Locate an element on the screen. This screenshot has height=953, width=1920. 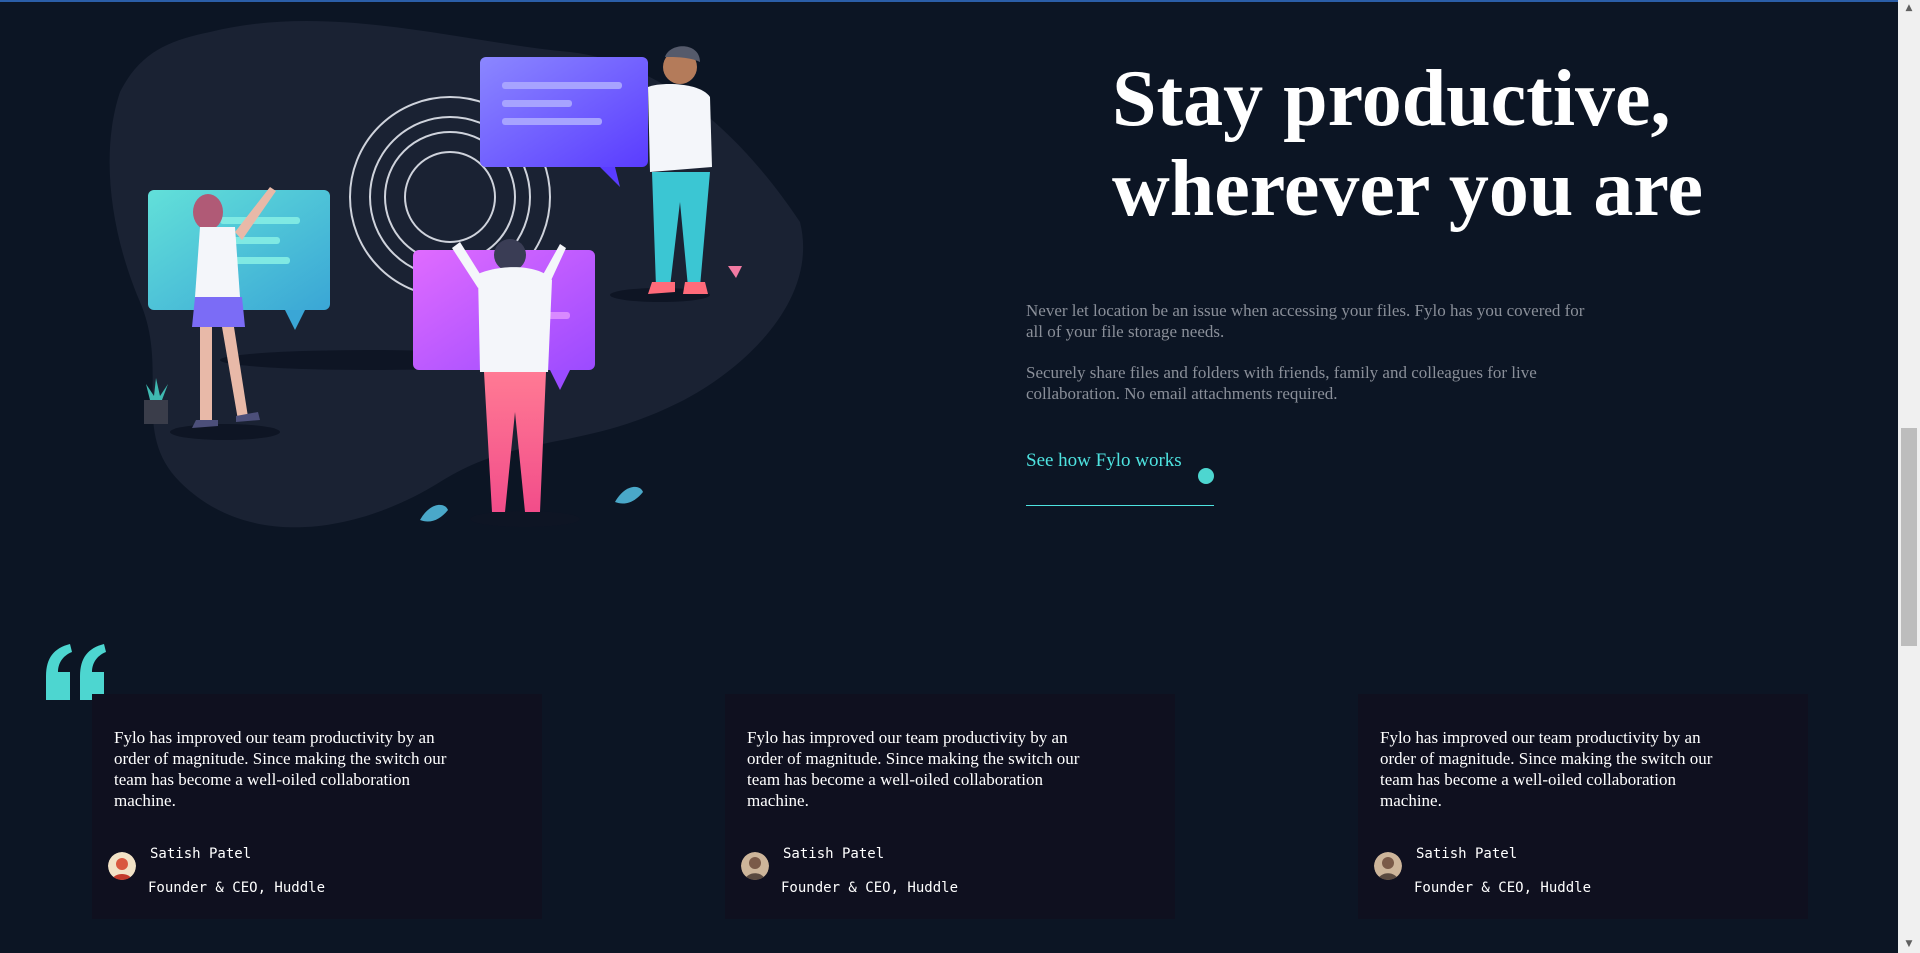
scroll-down-arrow-icon: ▼ is located at coordinates (1909, 944).